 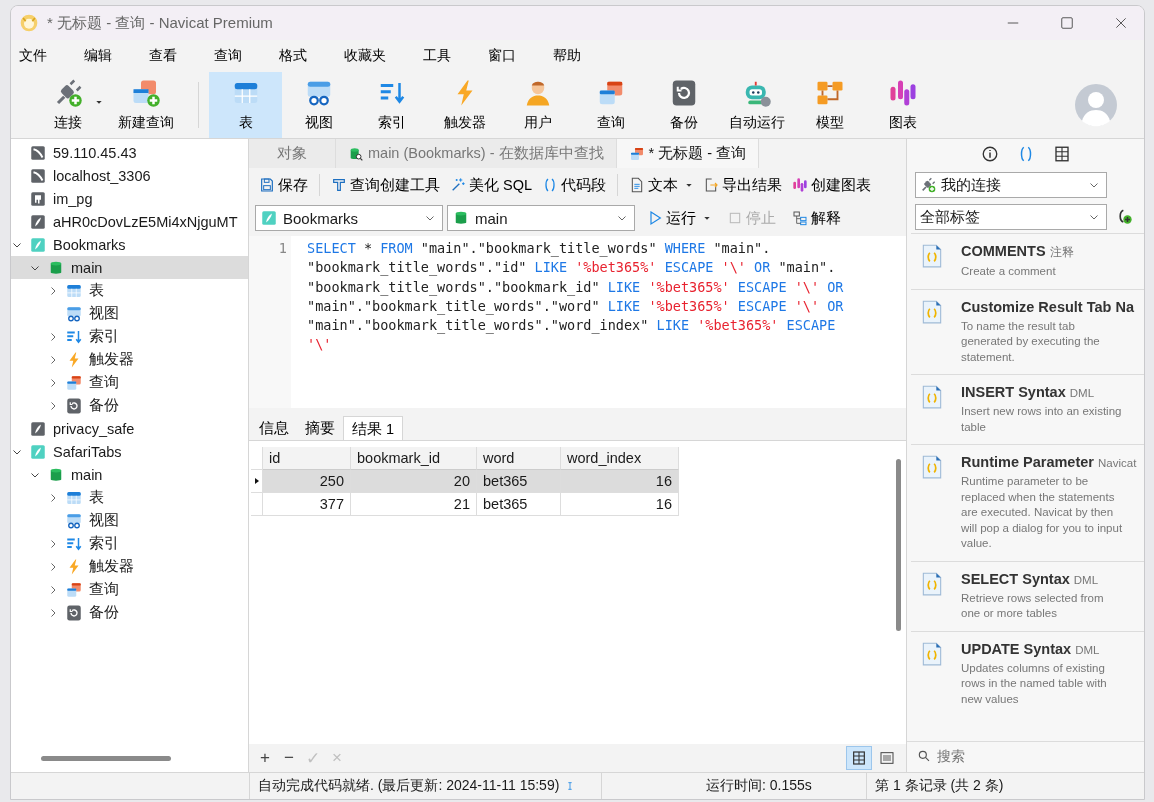 What do you see at coordinates (1011, 217) in the screenshot?
I see `tag-filter: 全部标签` at bounding box center [1011, 217].